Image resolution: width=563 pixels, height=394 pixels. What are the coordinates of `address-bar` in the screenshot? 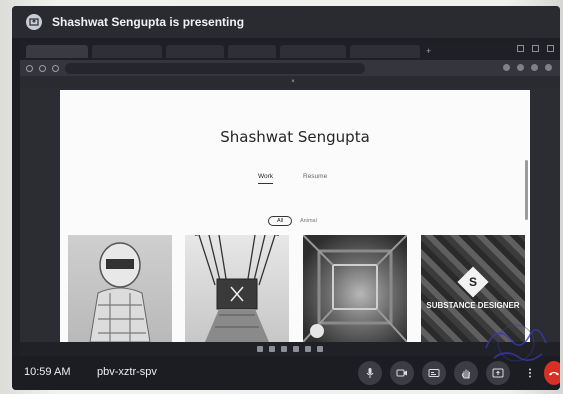 It's located at (290, 68).